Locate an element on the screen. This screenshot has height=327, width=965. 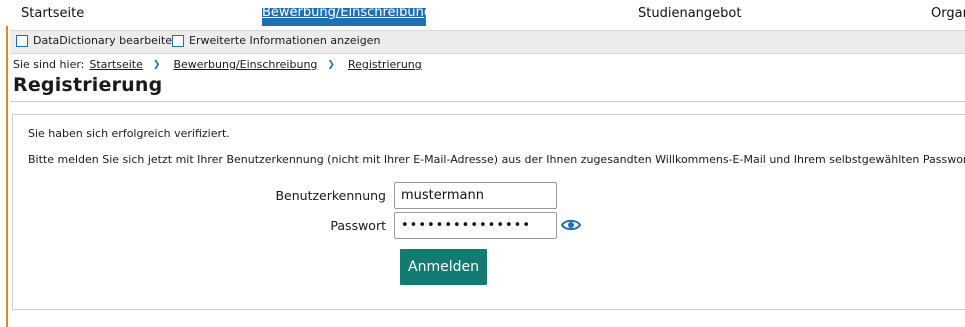
extended-info-toggle: Erweiterte Informationen anzeigen is located at coordinates (276, 40).